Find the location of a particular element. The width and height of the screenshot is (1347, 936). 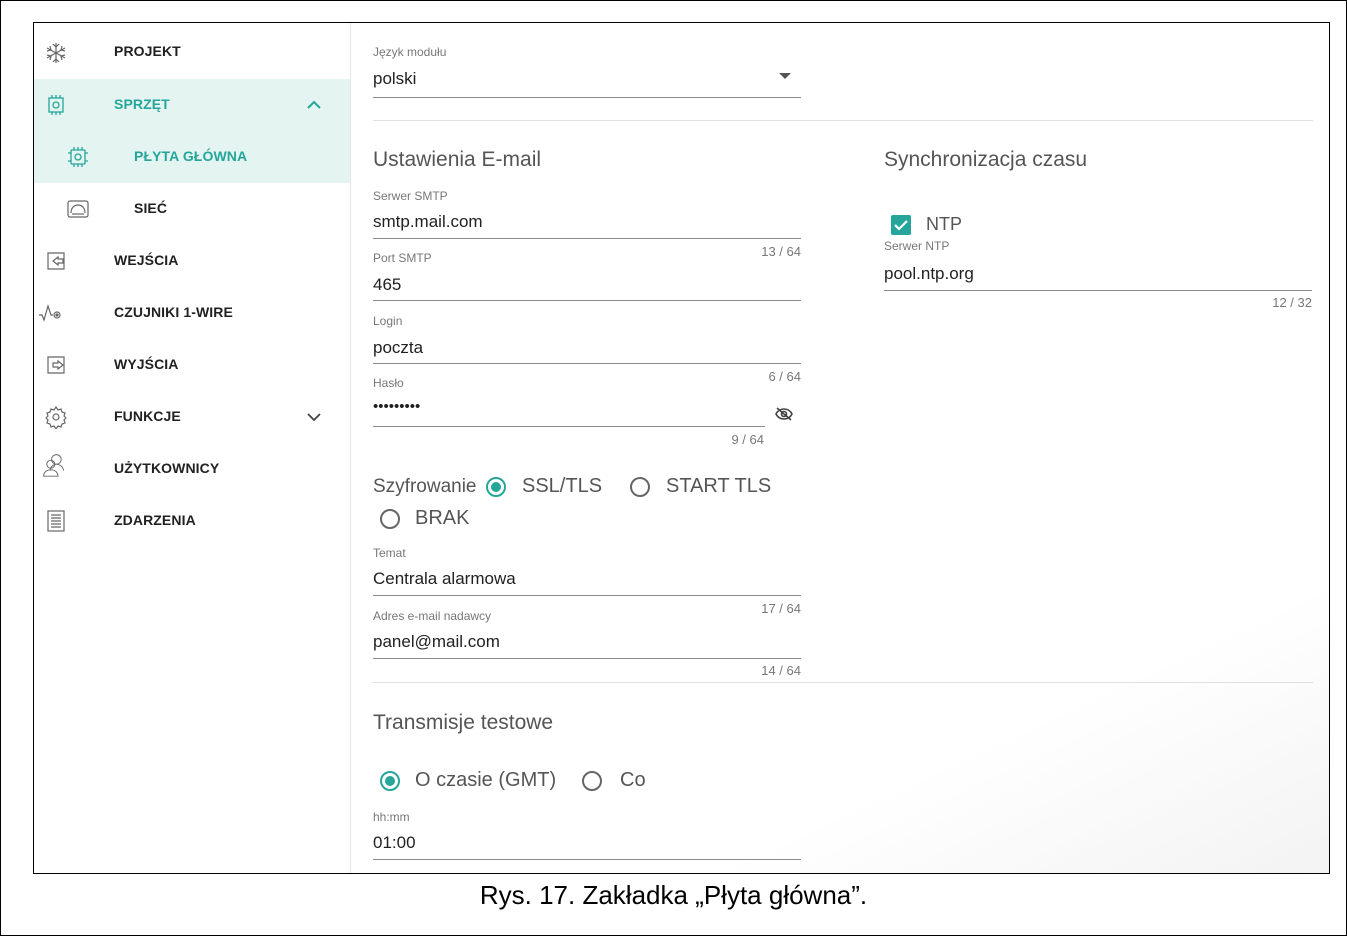

test-section-title: Transmisje testowe is located at coordinates (463, 722).